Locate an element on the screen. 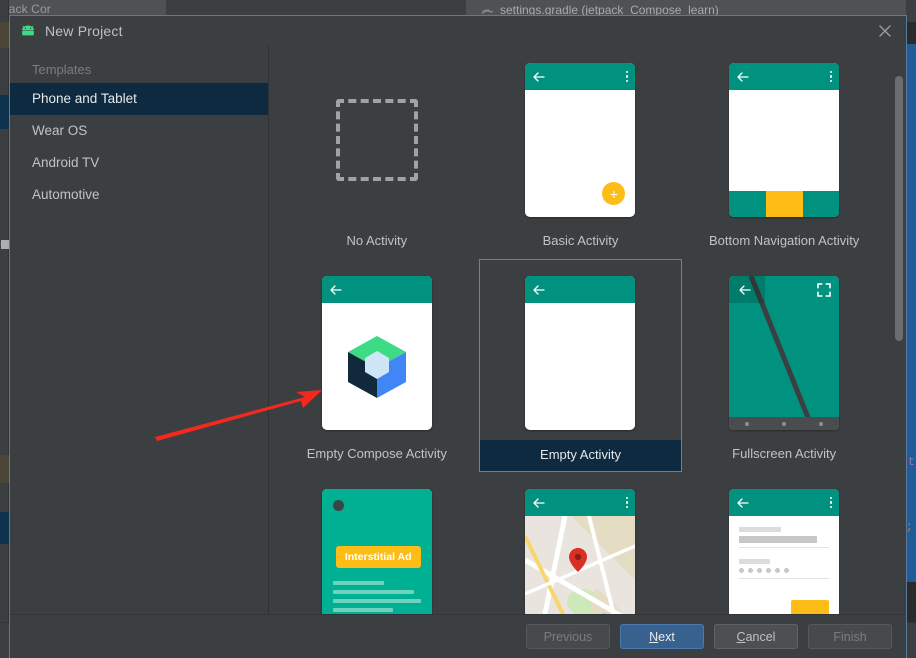 The height and width of the screenshot is (658, 916). template-card-no-activity: No Activity is located at coordinates (377, 152).